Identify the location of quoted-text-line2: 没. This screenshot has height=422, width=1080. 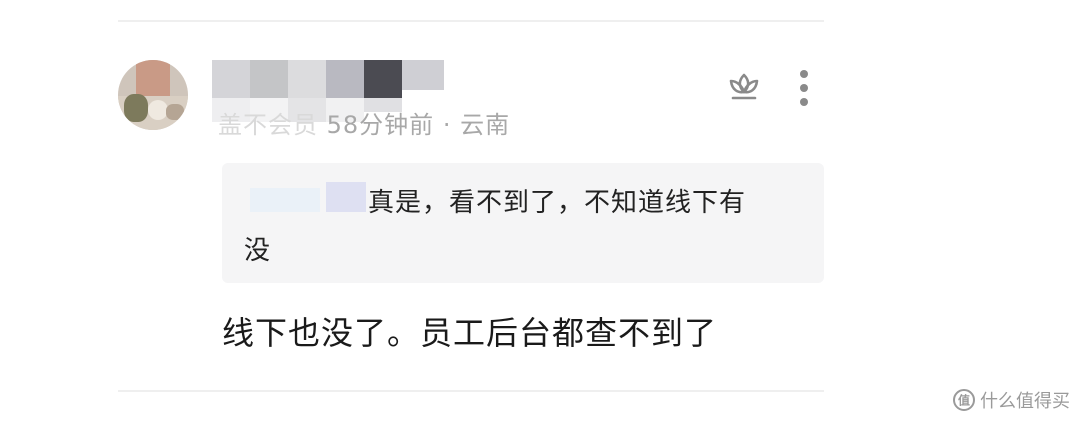
(257, 251).